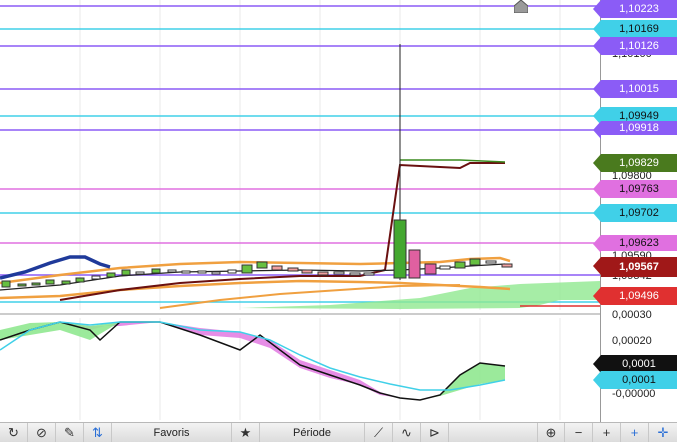 The height and width of the screenshot is (442, 677). I want to click on current-price-tag: 1,09567, so click(635, 267).